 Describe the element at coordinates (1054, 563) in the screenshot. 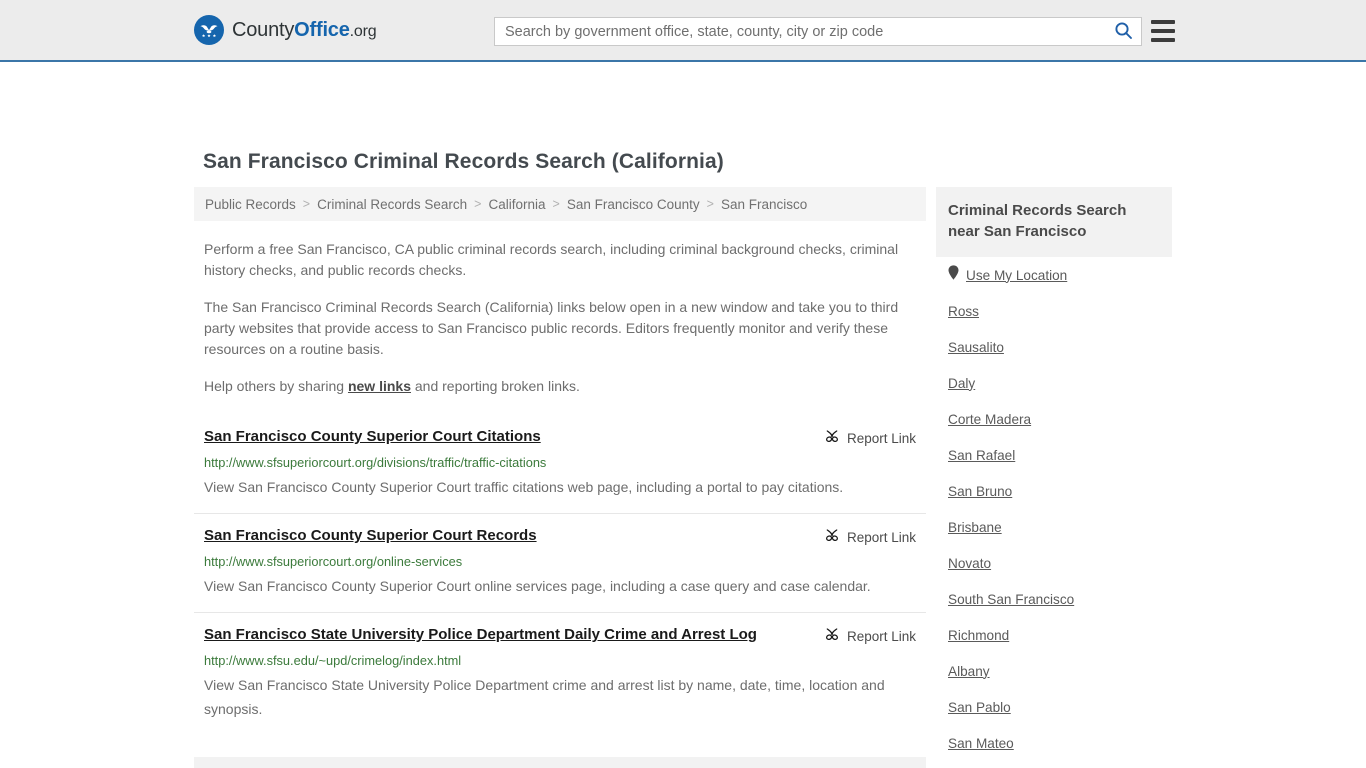

I see `sidebar-item-novato: Novato` at that location.